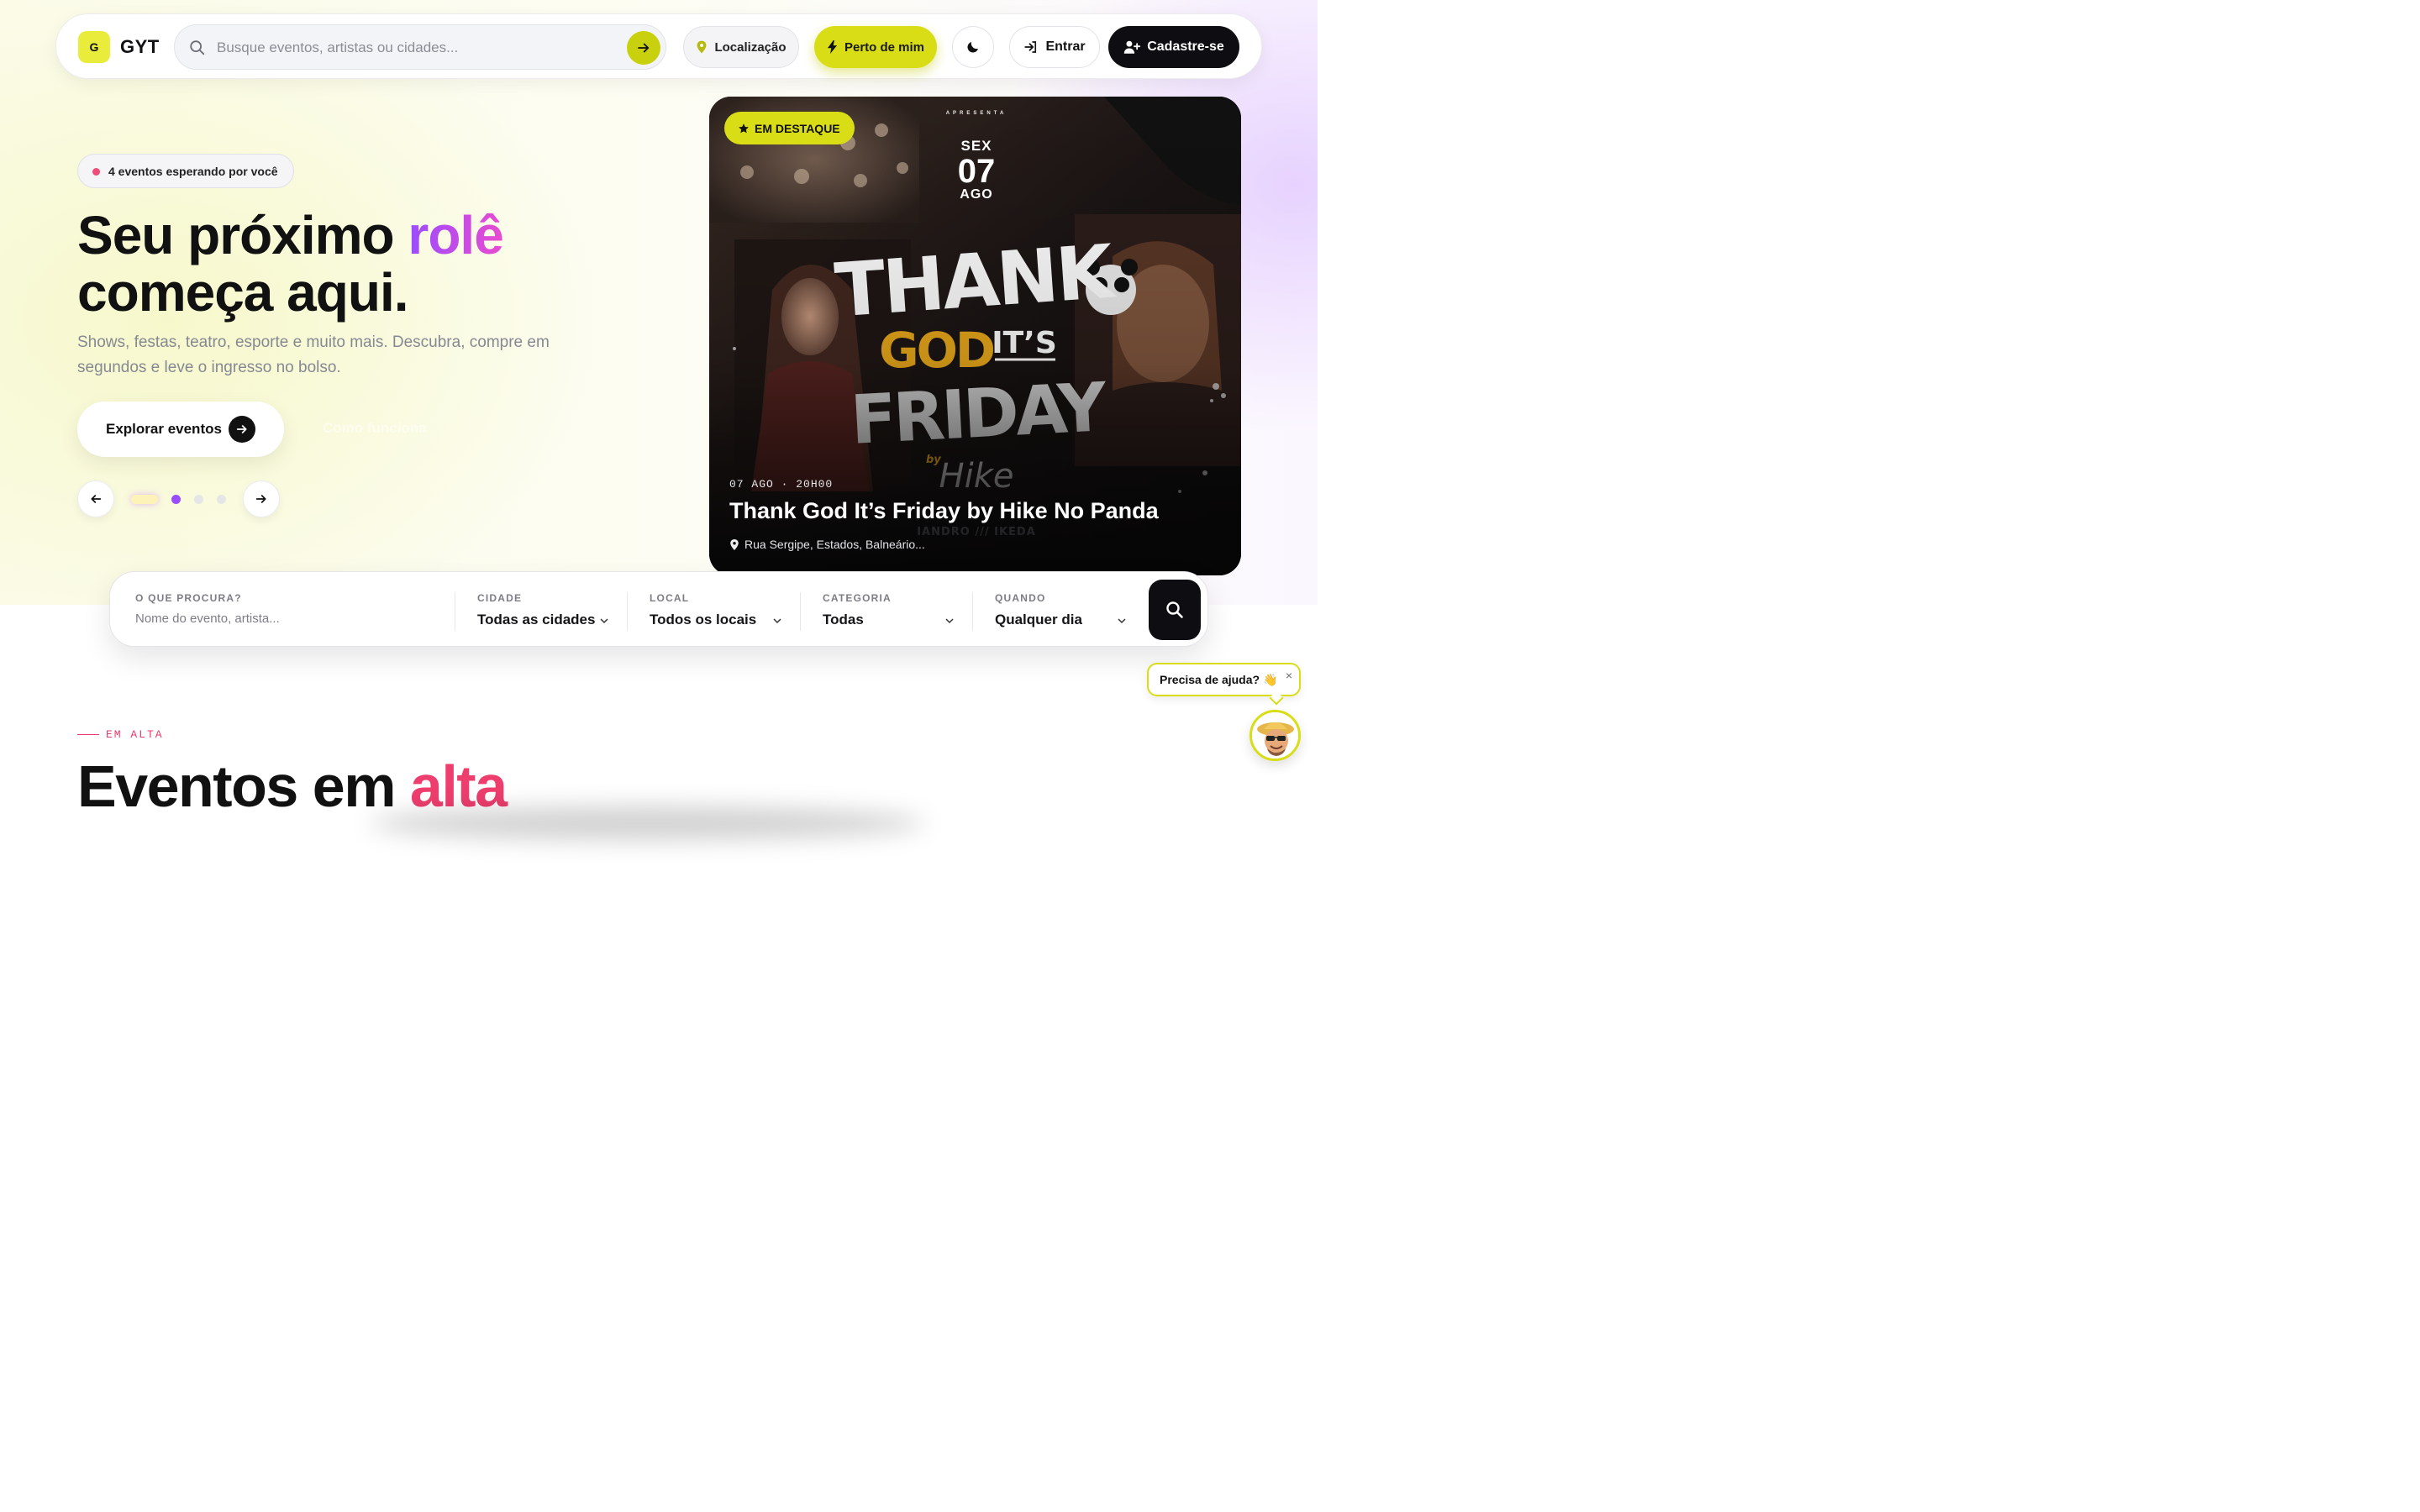 The height and width of the screenshot is (1512, 2420). Describe the element at coordinates (977, 511) in the screenshot. I see `event-title: Thank God It’s Friday by Hike No Panda` at that location.